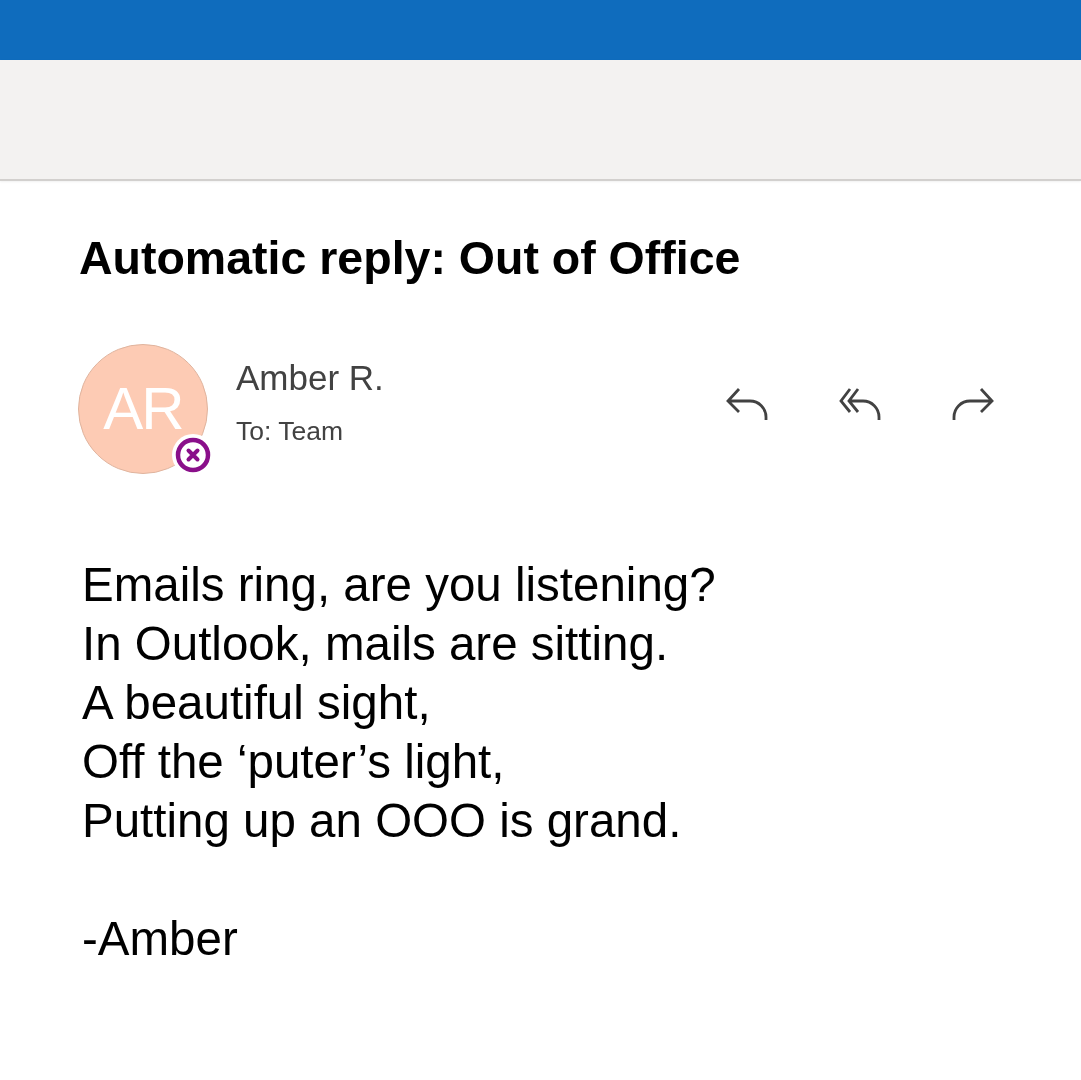 Image resolution: width=1081 pixels, height=1080 pixels. Describe the element at coordinates (382, 821) in the screenshot. I see `message-body-line: Putting up an OOO is grand.` at that location.